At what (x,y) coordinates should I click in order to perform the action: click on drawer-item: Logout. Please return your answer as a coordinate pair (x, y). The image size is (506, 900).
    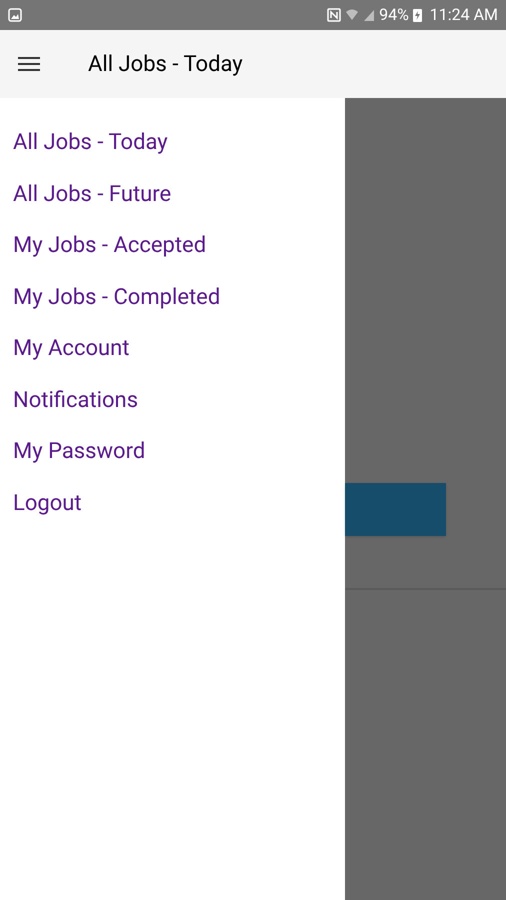
    Looking at the image, I should click on (47, 503).